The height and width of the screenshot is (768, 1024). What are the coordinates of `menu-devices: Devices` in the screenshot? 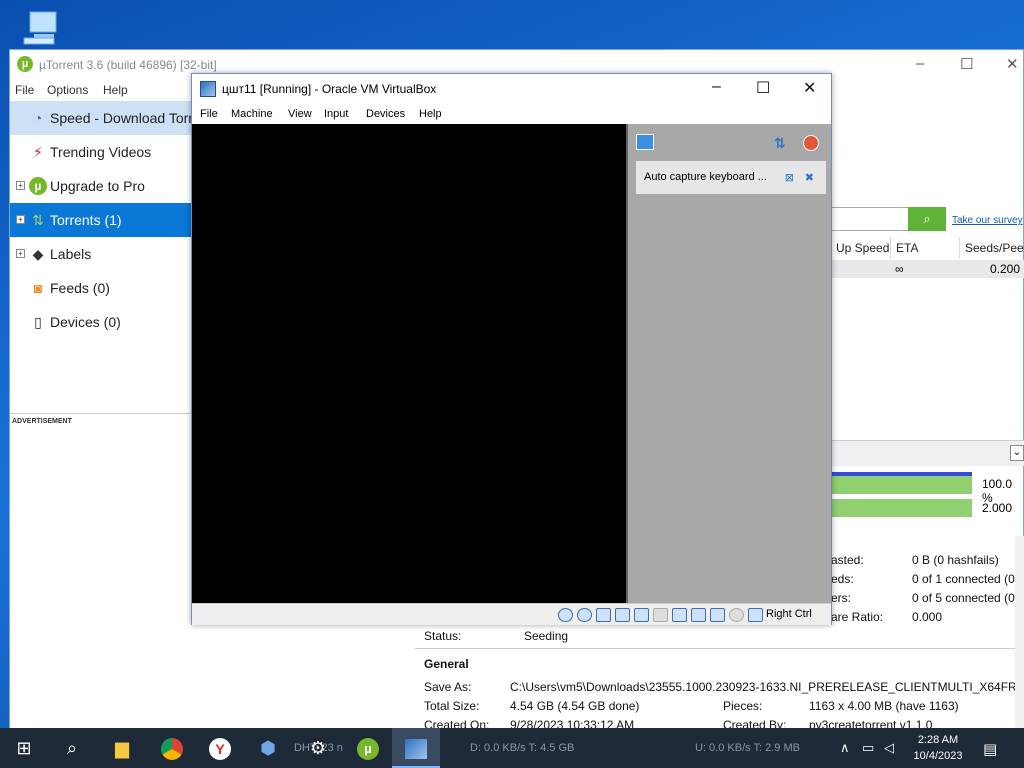 It's located at (385, 114).